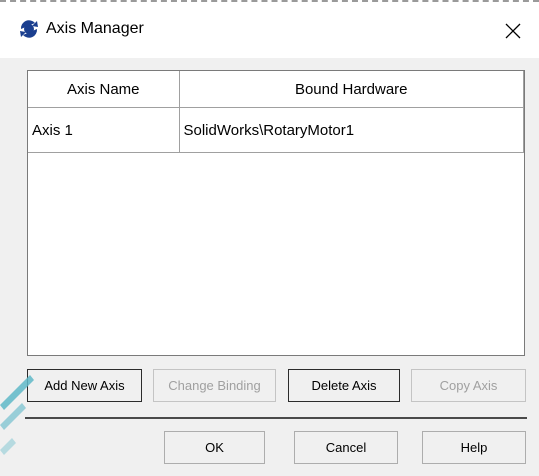 The image size is (539, 476). Describe the element at coordinates (29, 29) in the screenshot. I see `axis-manager-app-icon` at that location.